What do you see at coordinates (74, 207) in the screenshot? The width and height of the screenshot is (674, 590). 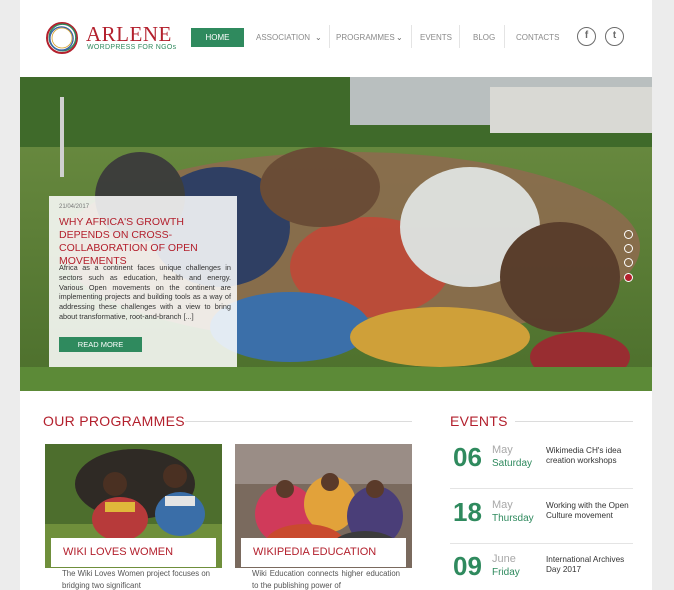 I see `post-date: 21/04/2017` at bounding box center [74, 207].